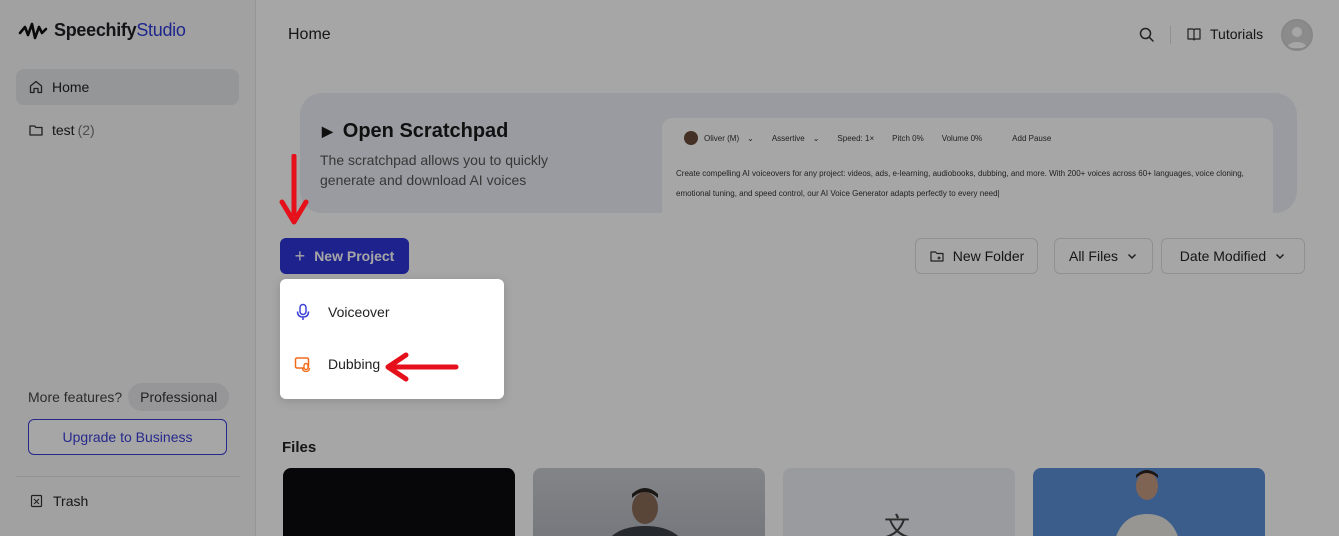 This screenshot has height=536, width=1339. I want to click on annotation-arrow-left, so click(422, 367).